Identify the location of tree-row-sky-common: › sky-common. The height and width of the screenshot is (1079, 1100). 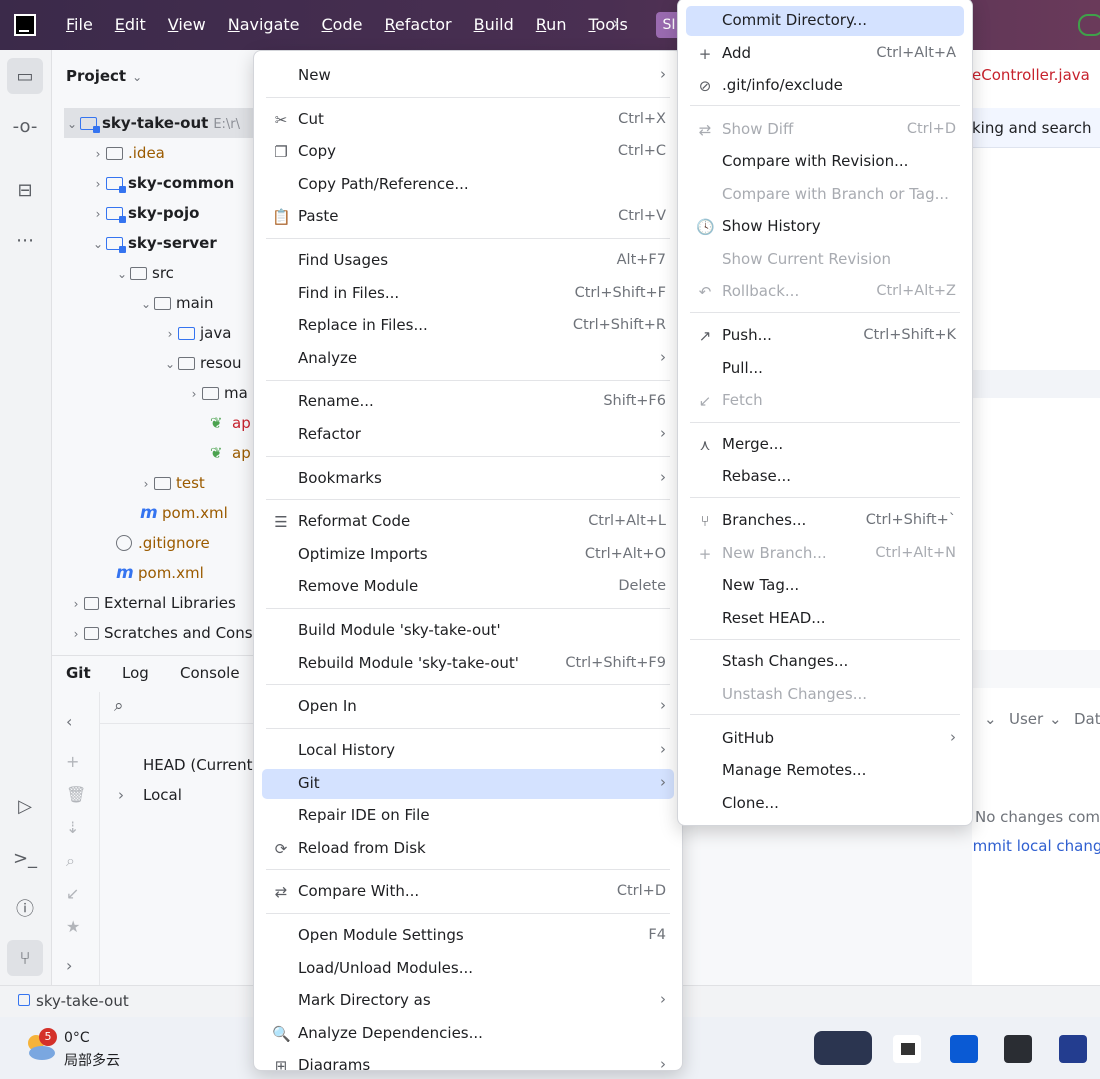
(162, 183).